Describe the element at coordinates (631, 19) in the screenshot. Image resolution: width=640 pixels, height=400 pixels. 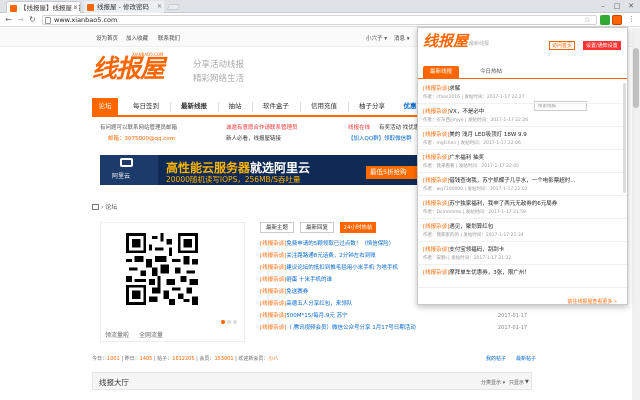
I see `menu-icon: ⋮` at that location.